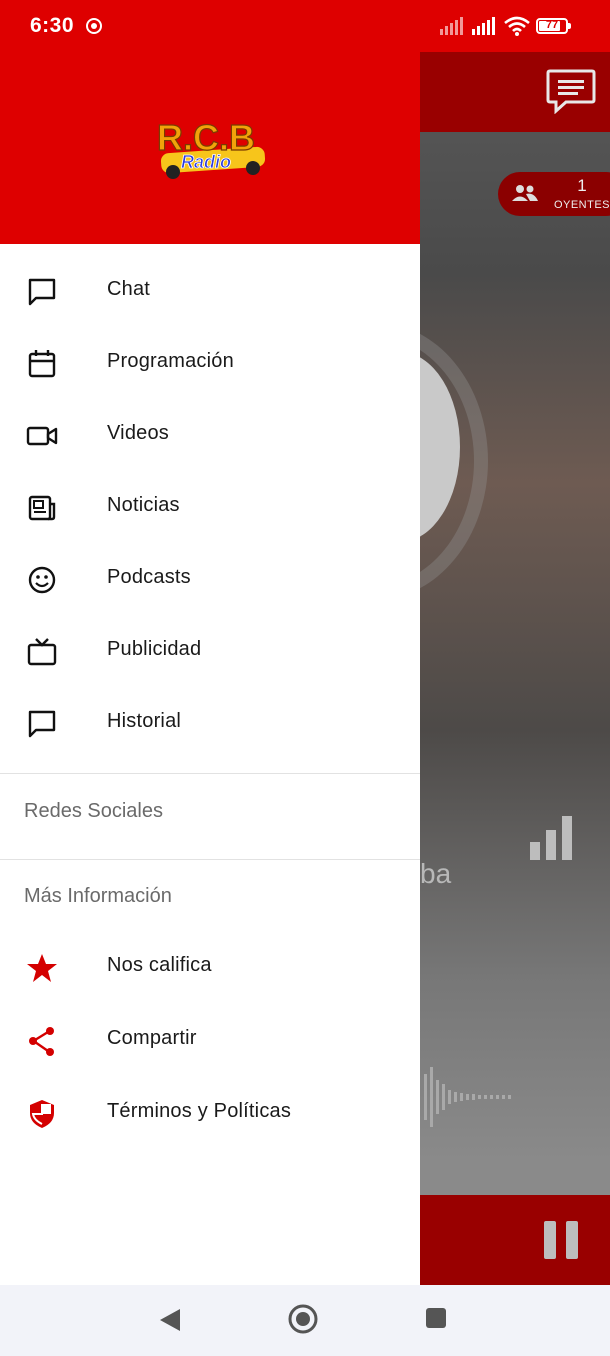  Describe the element at coordinates (210, 724) in the screenshot. I see `menu-item-historial: Historial` at that location.